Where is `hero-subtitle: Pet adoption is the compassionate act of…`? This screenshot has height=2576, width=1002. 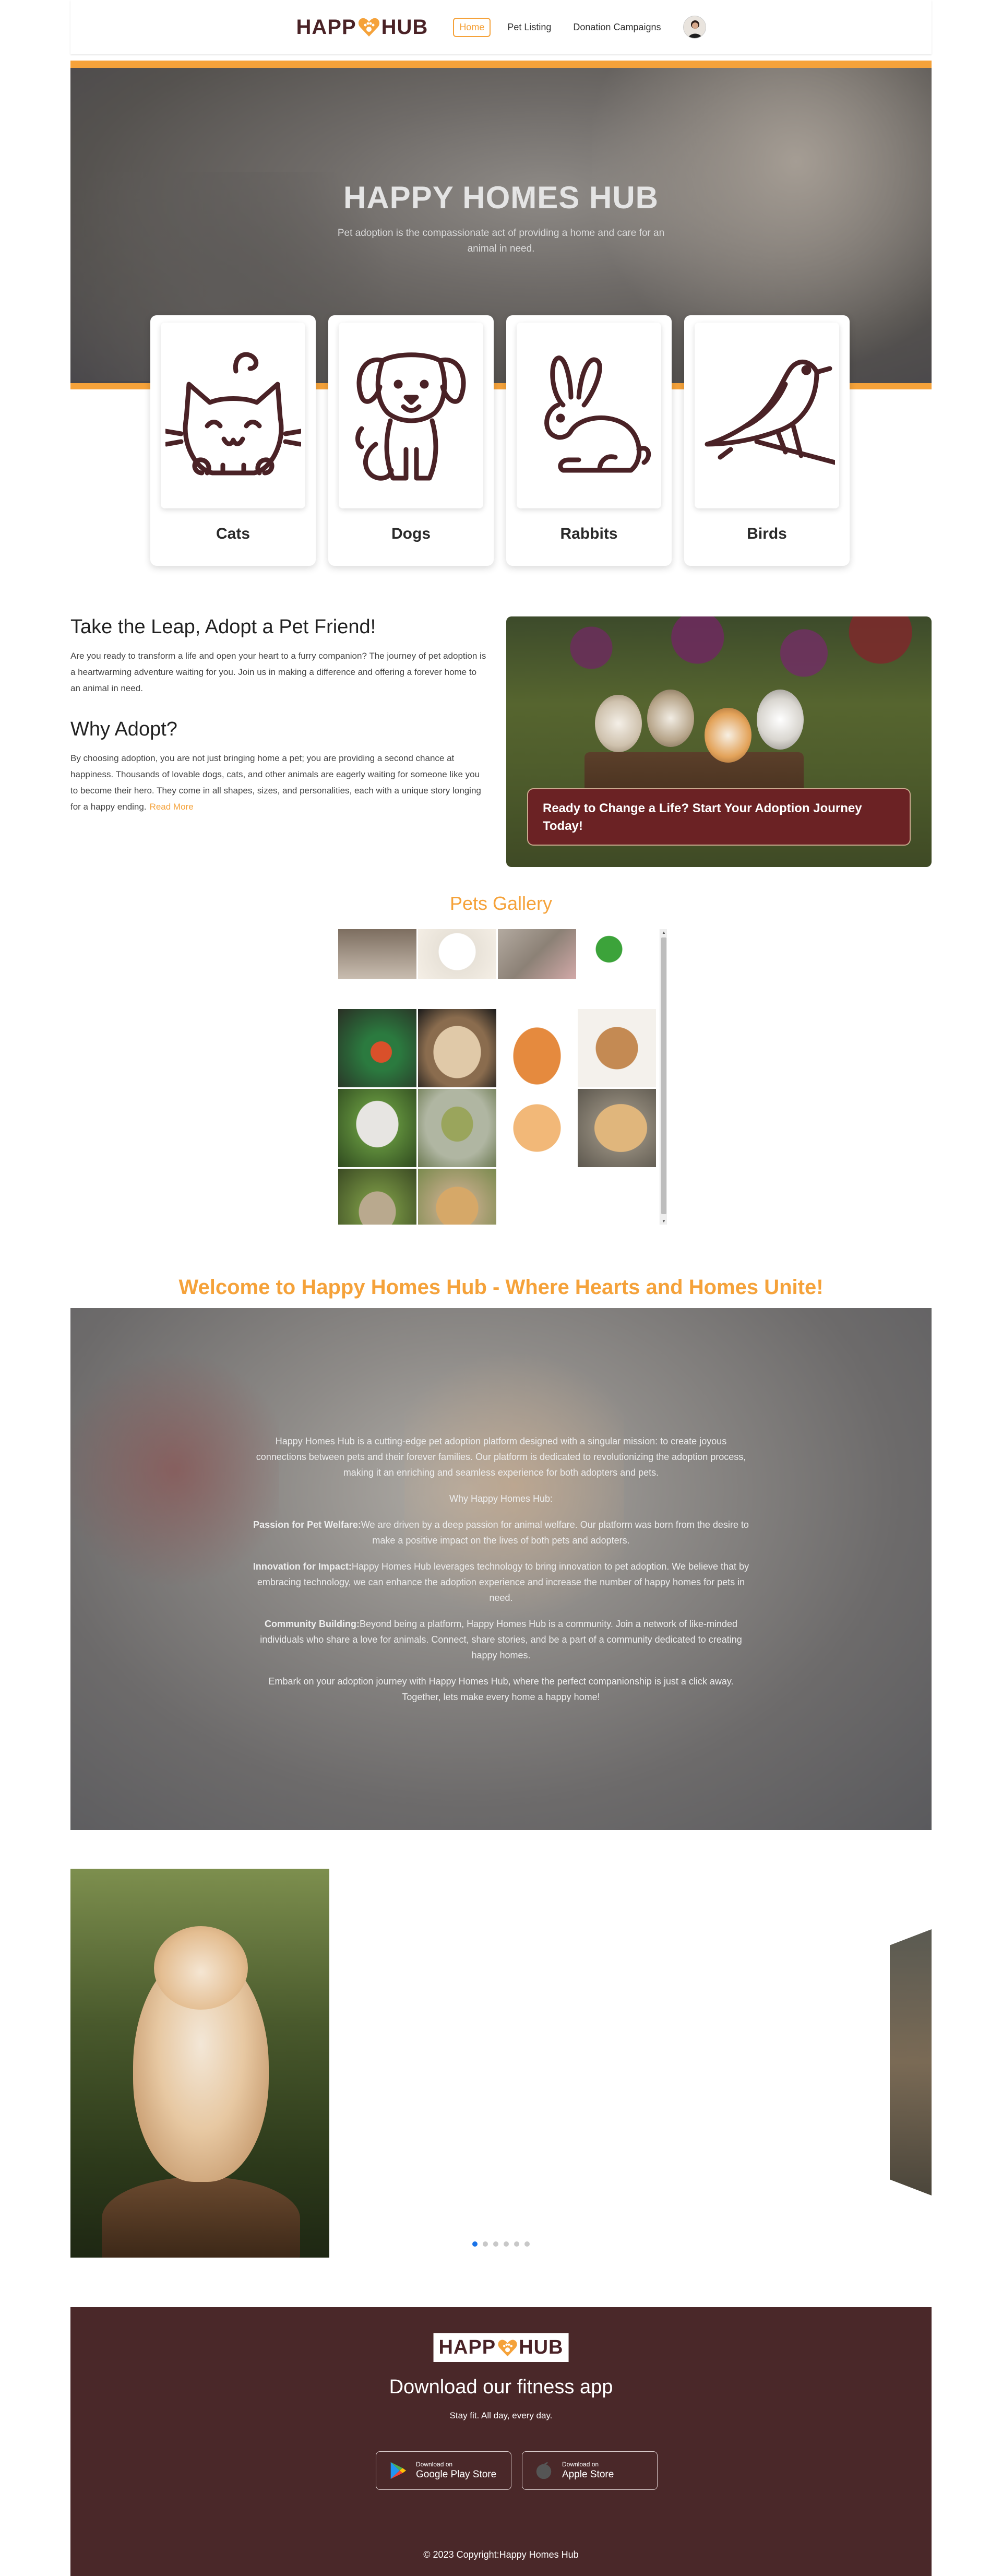 hero-subtitle: Pet adoption is the compassionate act of… is located at coordinates (501, 241).